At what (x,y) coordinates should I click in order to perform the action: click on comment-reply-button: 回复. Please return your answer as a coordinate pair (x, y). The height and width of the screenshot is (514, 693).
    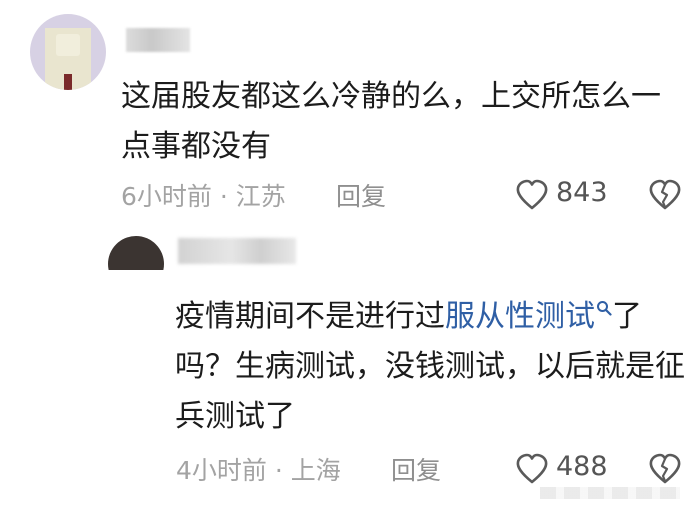
    Looking at the image, I should click on (361, 195).